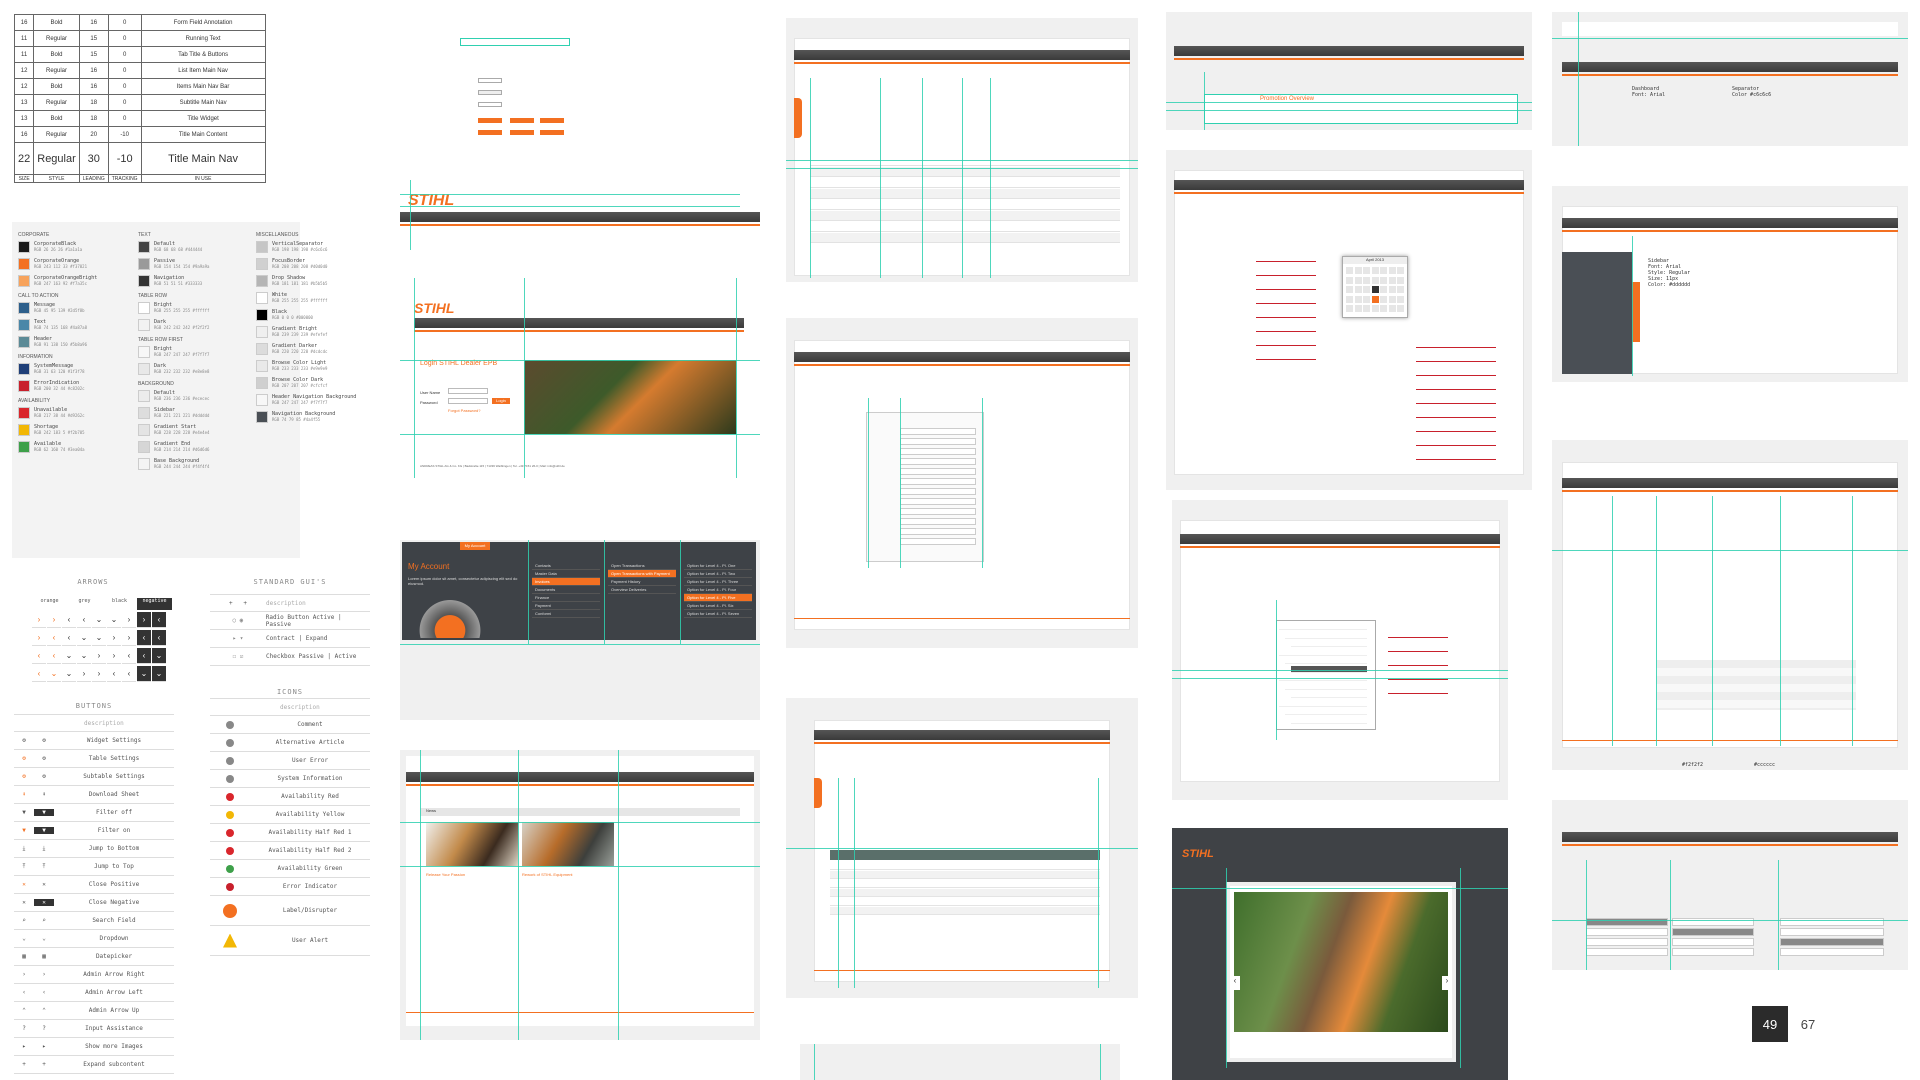 This screenshot has width=1920, height=1080. Describe the element at coordinates (290, 621) in the screenshot. I see `standard-gui-row: ○ ◉ Radio Button Active | Passive` at that location.